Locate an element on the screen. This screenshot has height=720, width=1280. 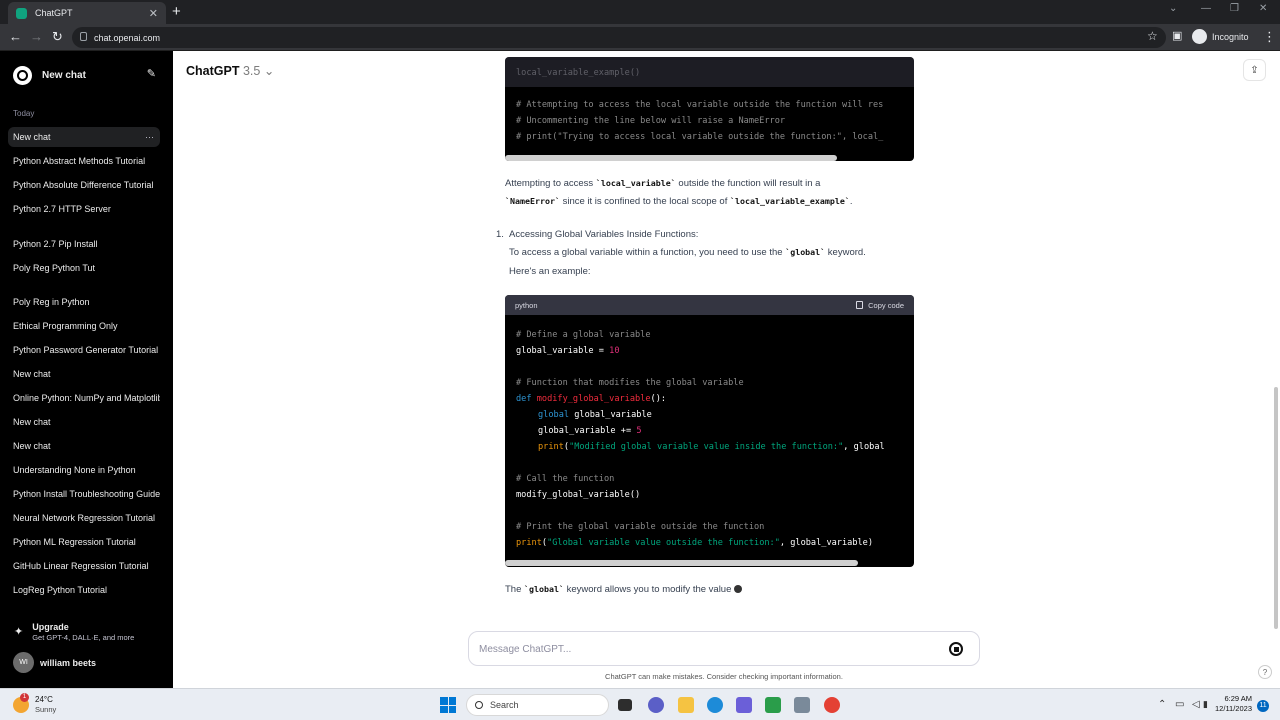
taskbar-search-label: Search is located at coordinates (504, 705).